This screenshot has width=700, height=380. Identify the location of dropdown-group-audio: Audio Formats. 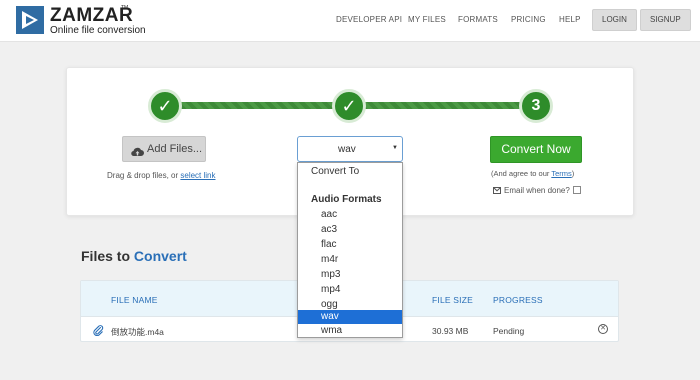
(346, 199).